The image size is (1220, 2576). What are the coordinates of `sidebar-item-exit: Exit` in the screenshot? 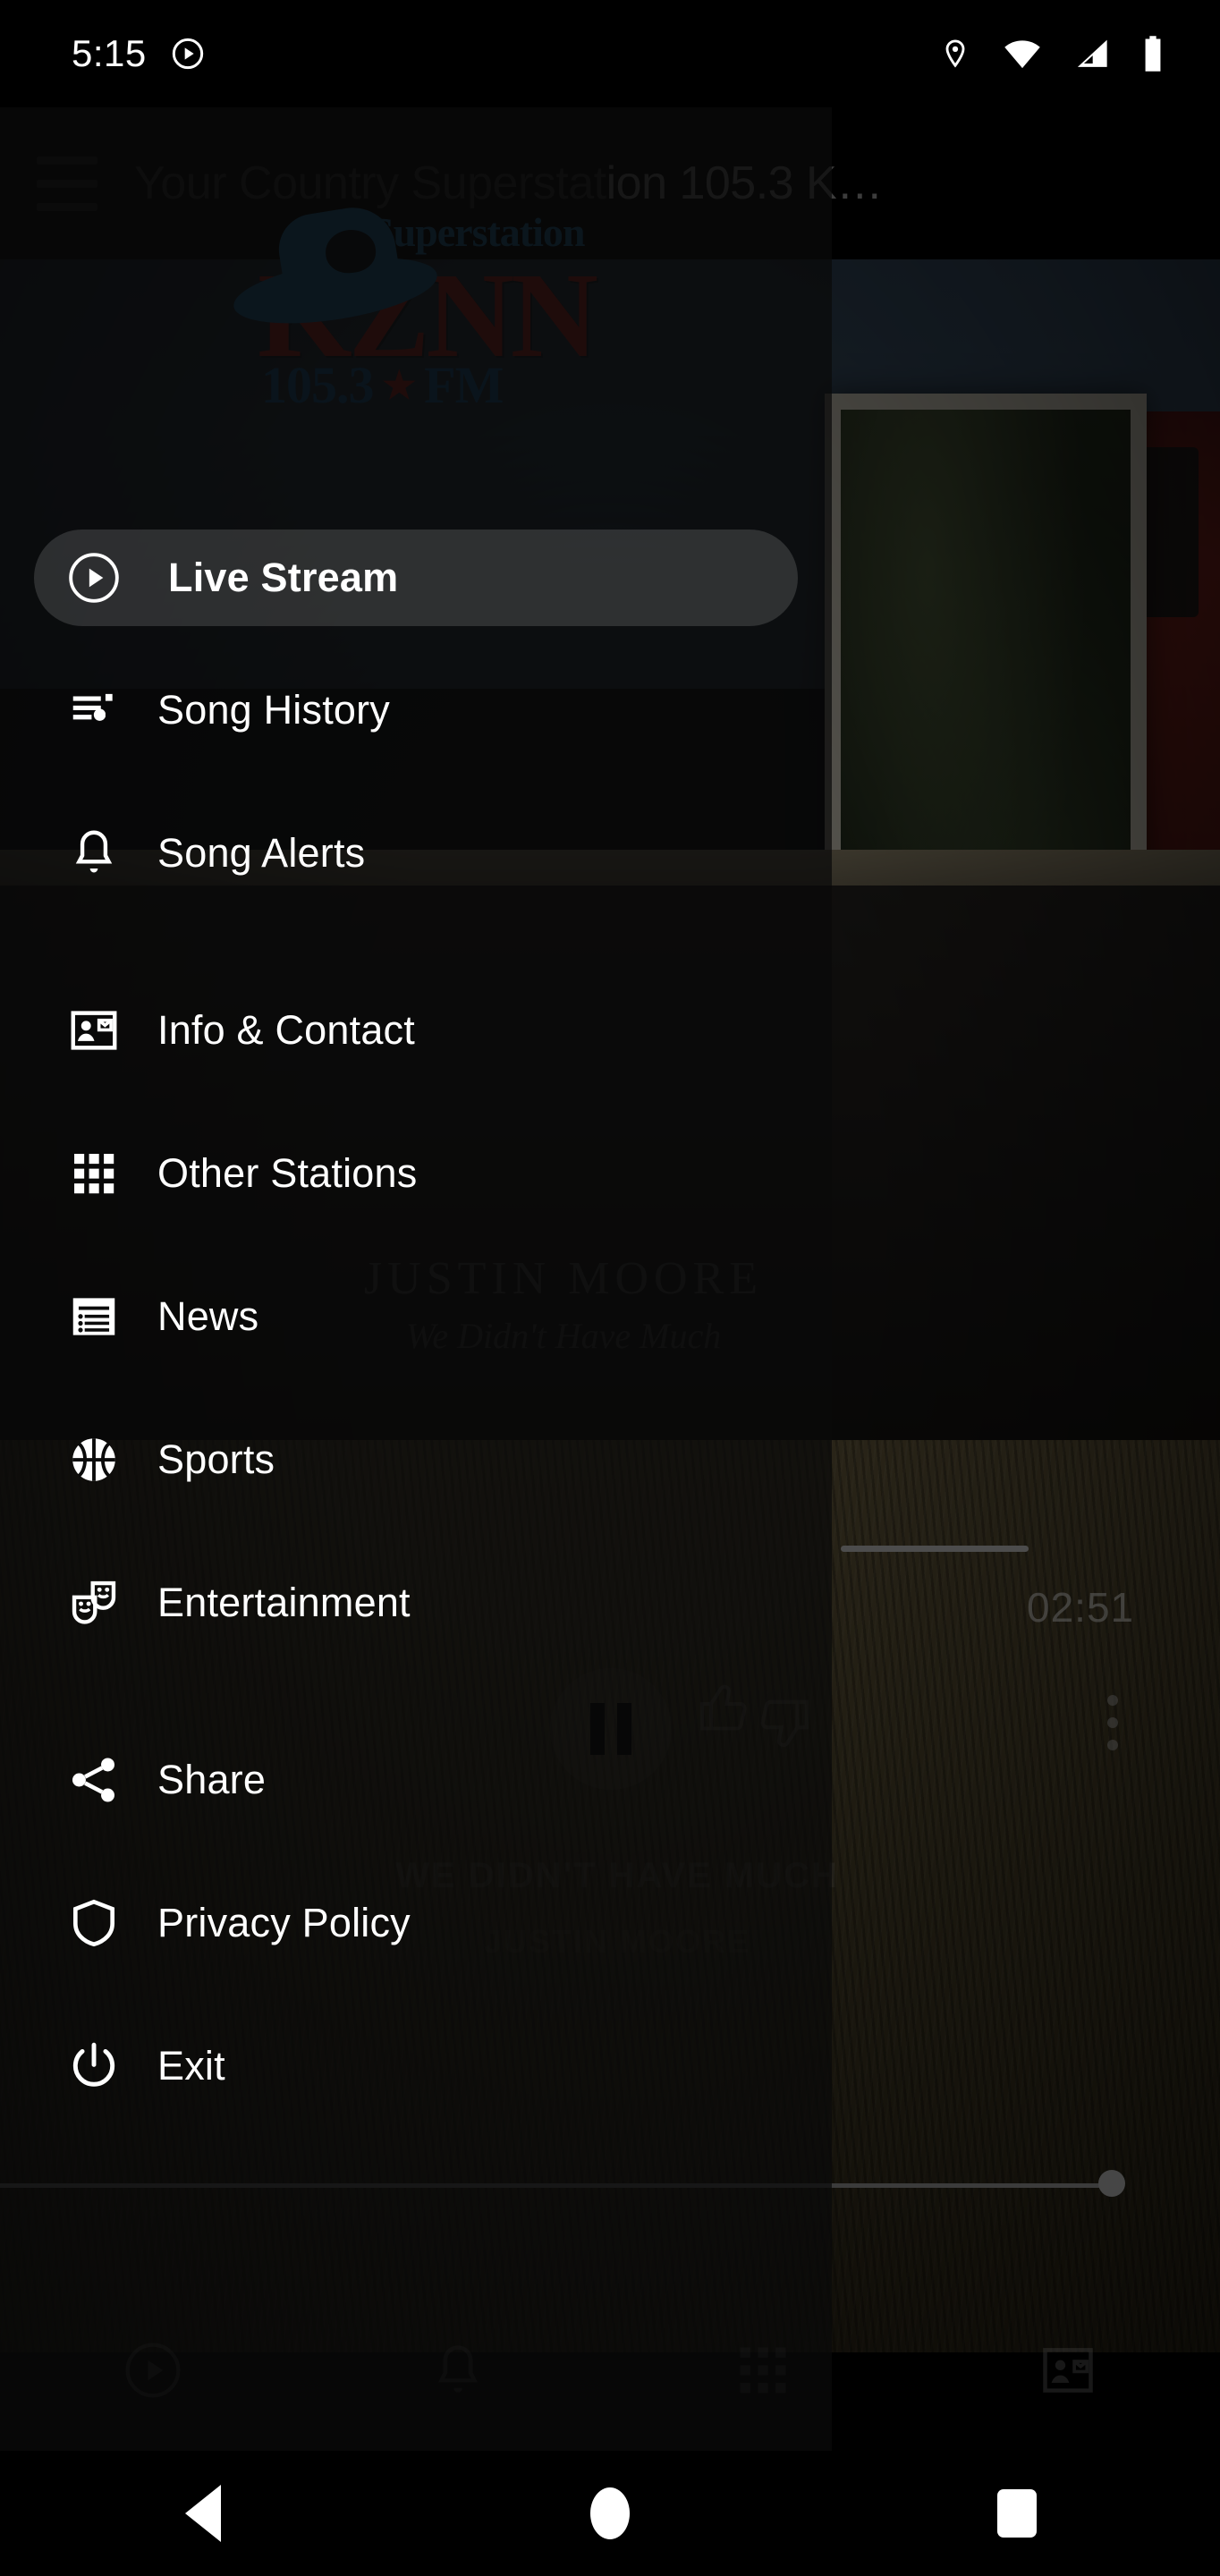 It's located at (416, 2066).